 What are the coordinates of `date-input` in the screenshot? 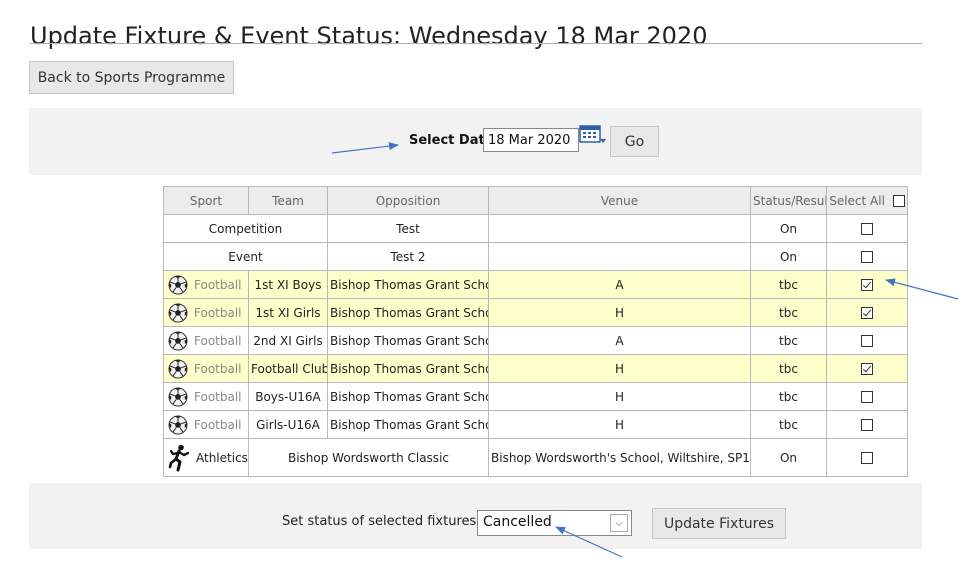 It's located at (531, 140).